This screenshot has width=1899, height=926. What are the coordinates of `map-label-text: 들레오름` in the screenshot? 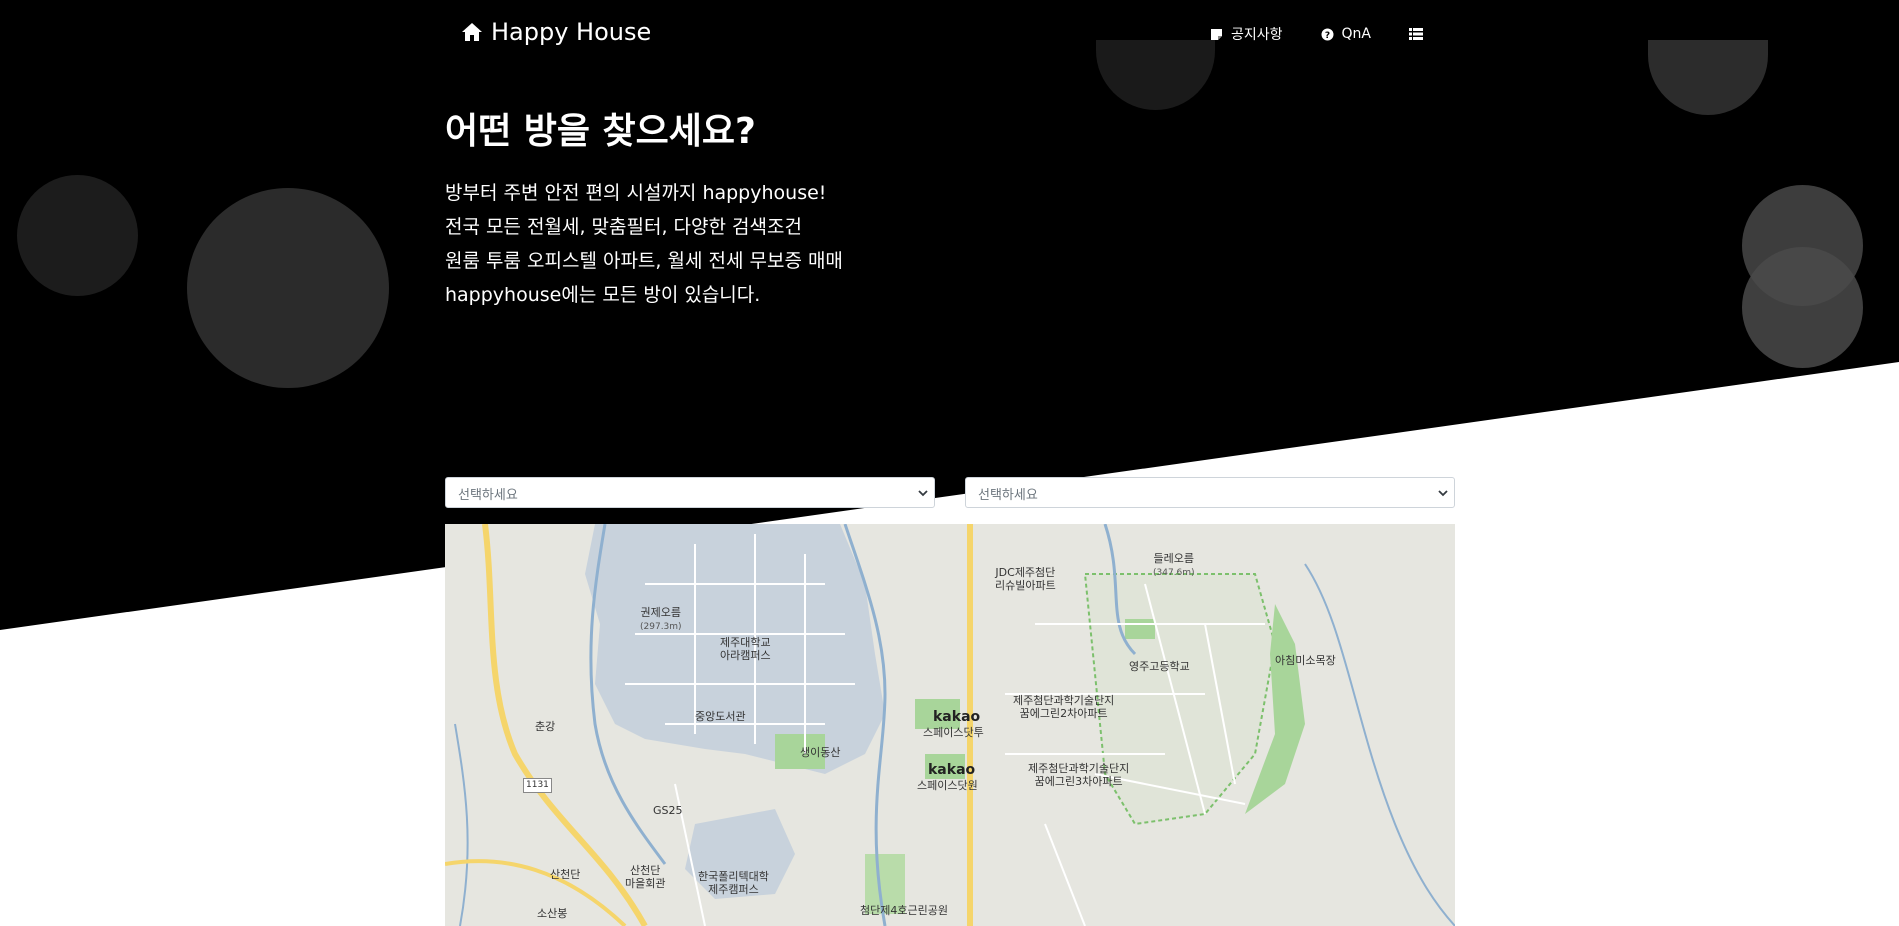 It's located at (1174, 558).